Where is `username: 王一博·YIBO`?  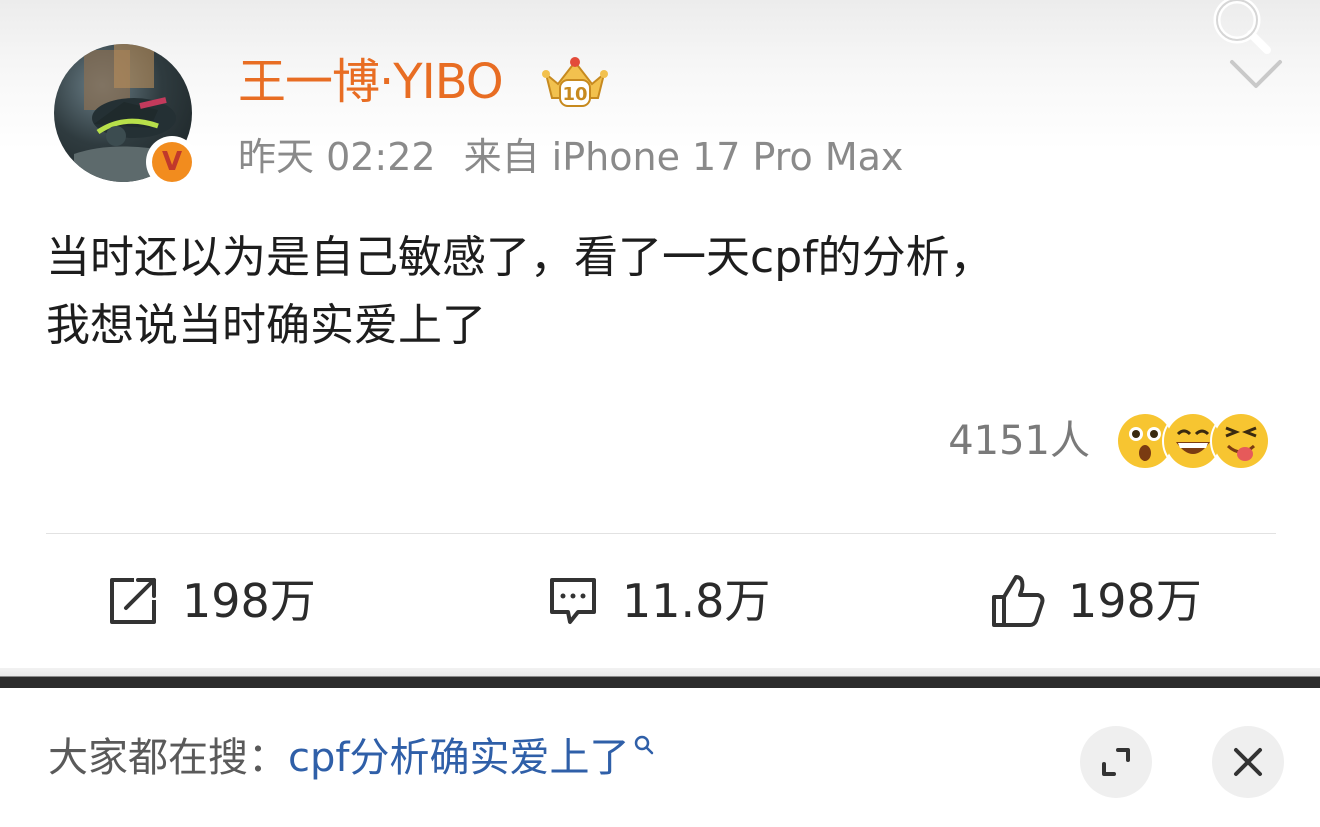 username: 王一博·YIBO is located at coordinates (371, 82).